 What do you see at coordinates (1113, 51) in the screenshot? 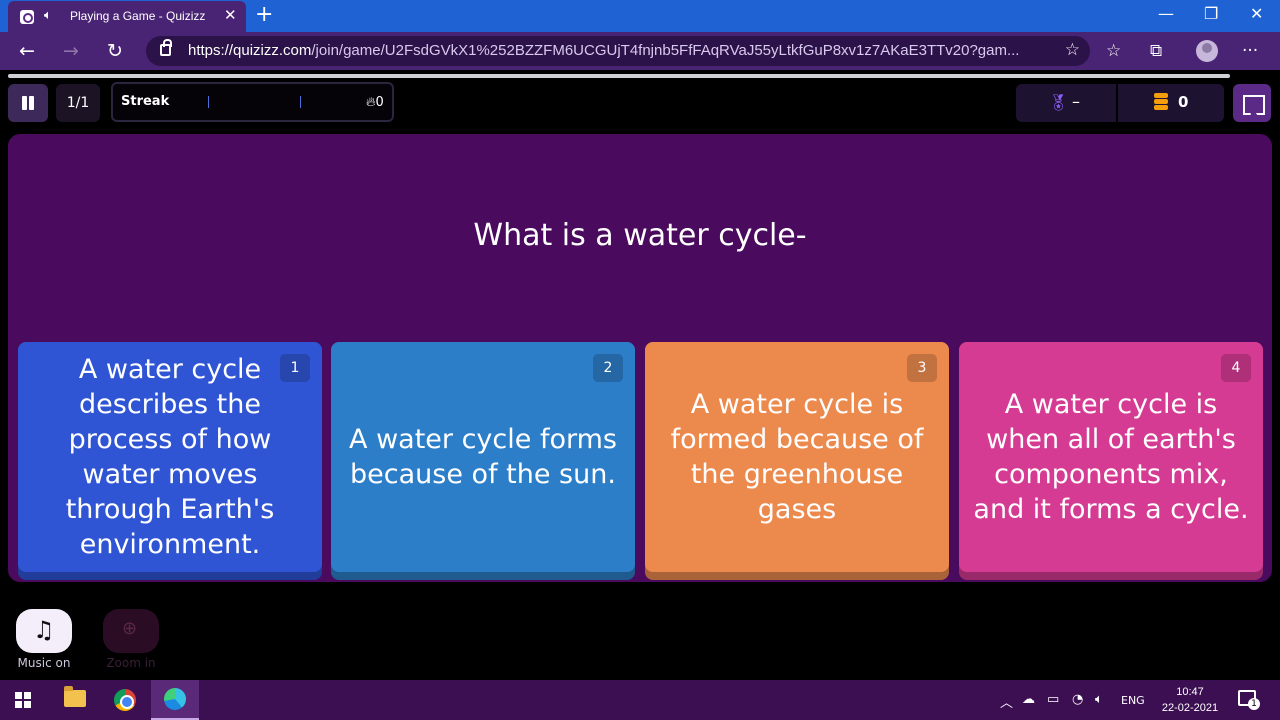
I see `favorites-icon: ☆` at bounding box center [1113, 51].